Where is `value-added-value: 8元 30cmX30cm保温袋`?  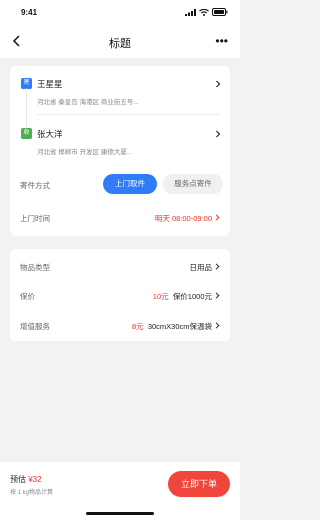
value-added-value: 8元 30cmX30cm保温袋 is located at coordinates (172, 326).